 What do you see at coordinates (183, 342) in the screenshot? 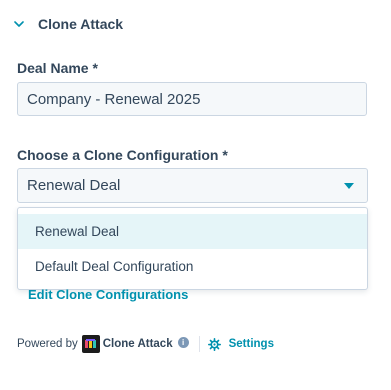
I see `info-icon: i` at bounding box center [183, 342].